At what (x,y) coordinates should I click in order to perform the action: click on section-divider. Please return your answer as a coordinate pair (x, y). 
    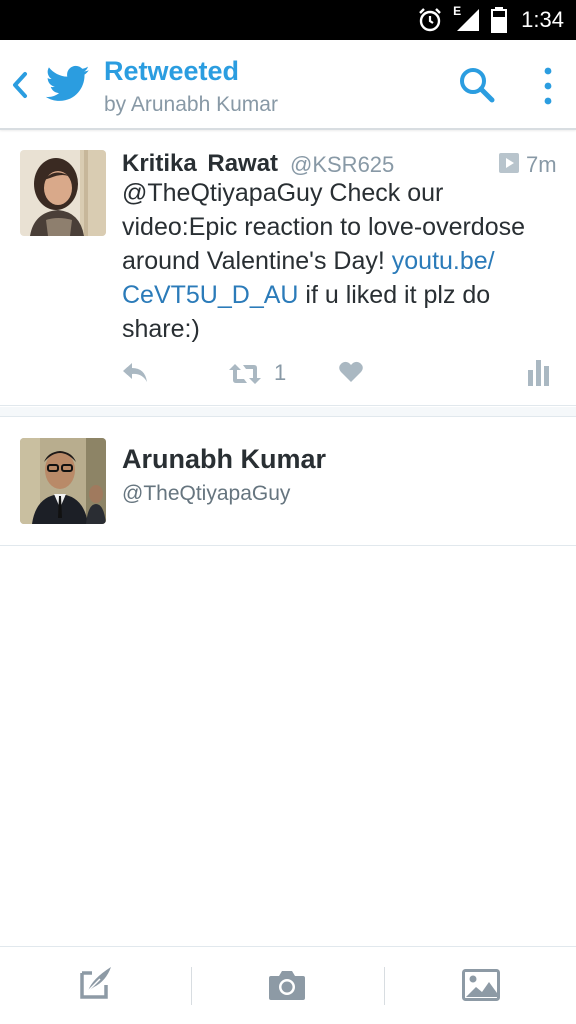
    Looking at the image, I should click on (288, 412).